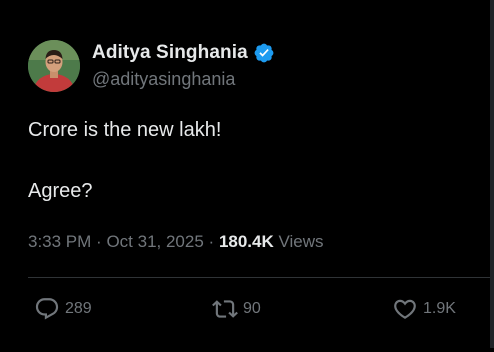 Image resolution: width=494 pixels, height=352 pixels. Describe the element at coordinates (124, 160) in the screenshot. I see `tweet-body: Crore is the new lakh! Agree?` at that location.